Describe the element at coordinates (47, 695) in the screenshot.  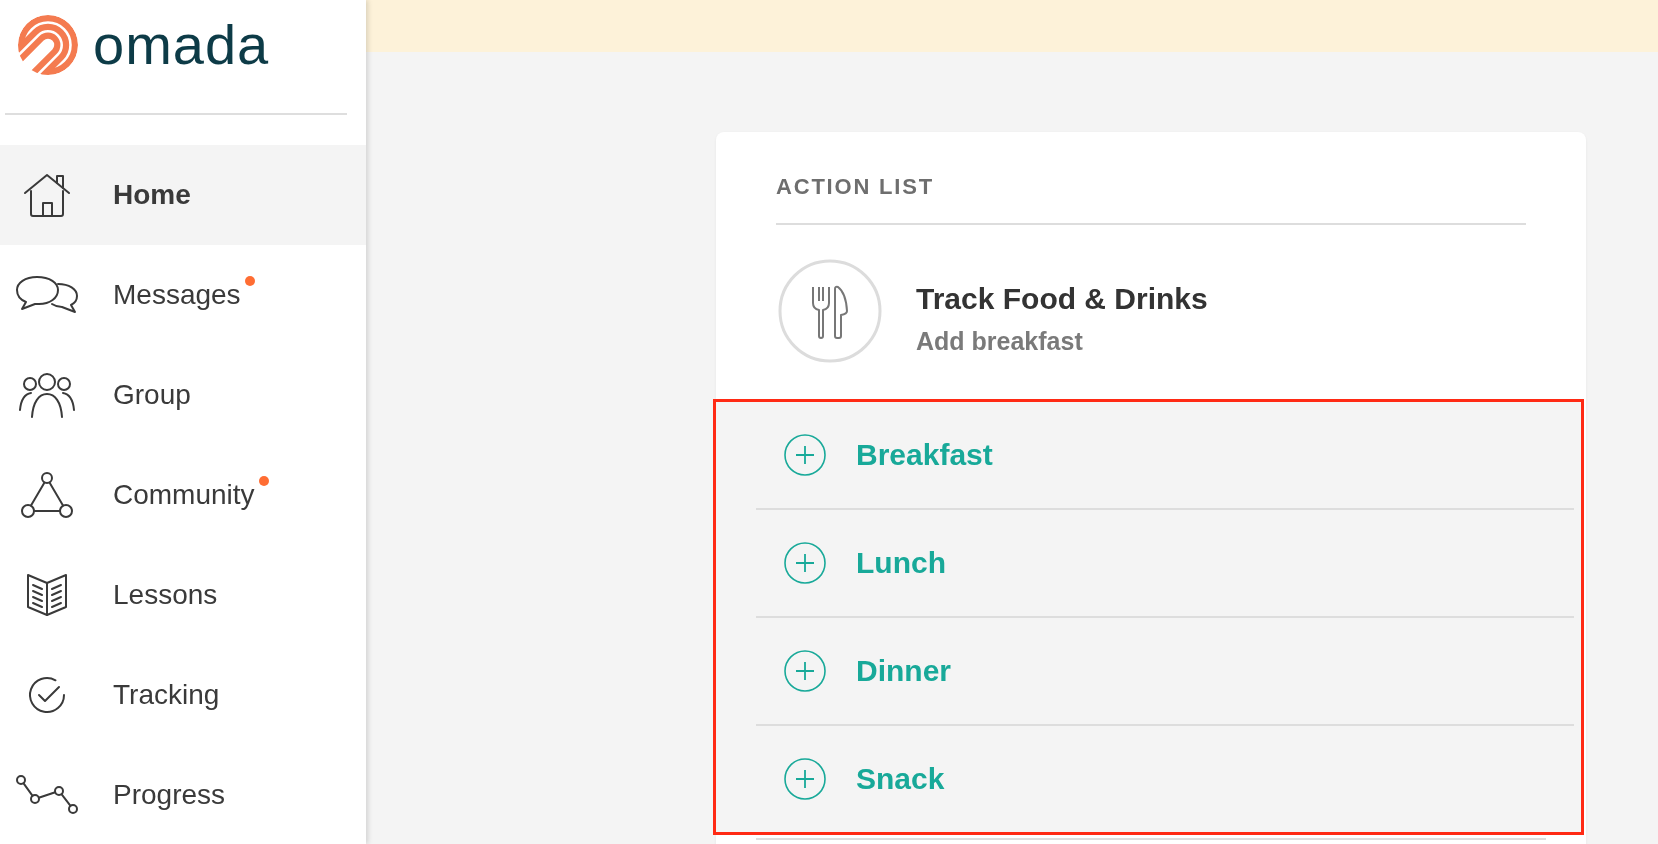
I see `check-circle-icon` at that location.